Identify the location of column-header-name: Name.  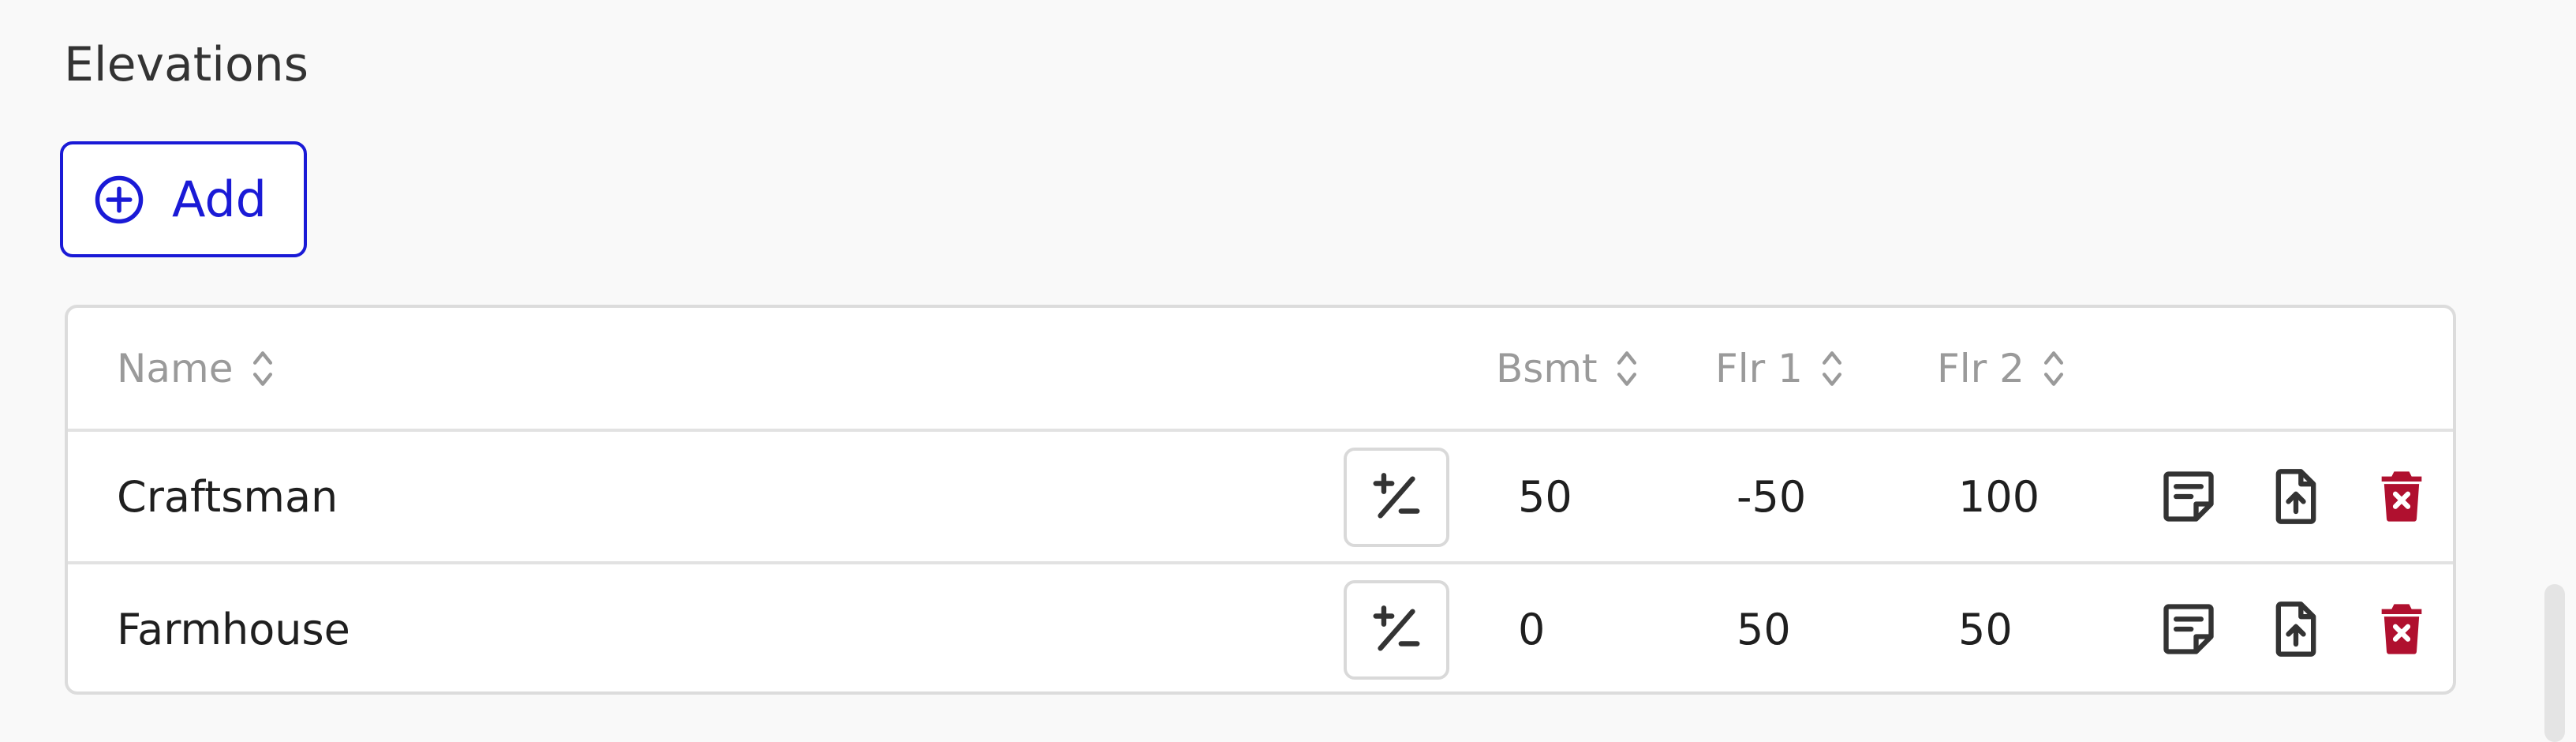
(196, 369).